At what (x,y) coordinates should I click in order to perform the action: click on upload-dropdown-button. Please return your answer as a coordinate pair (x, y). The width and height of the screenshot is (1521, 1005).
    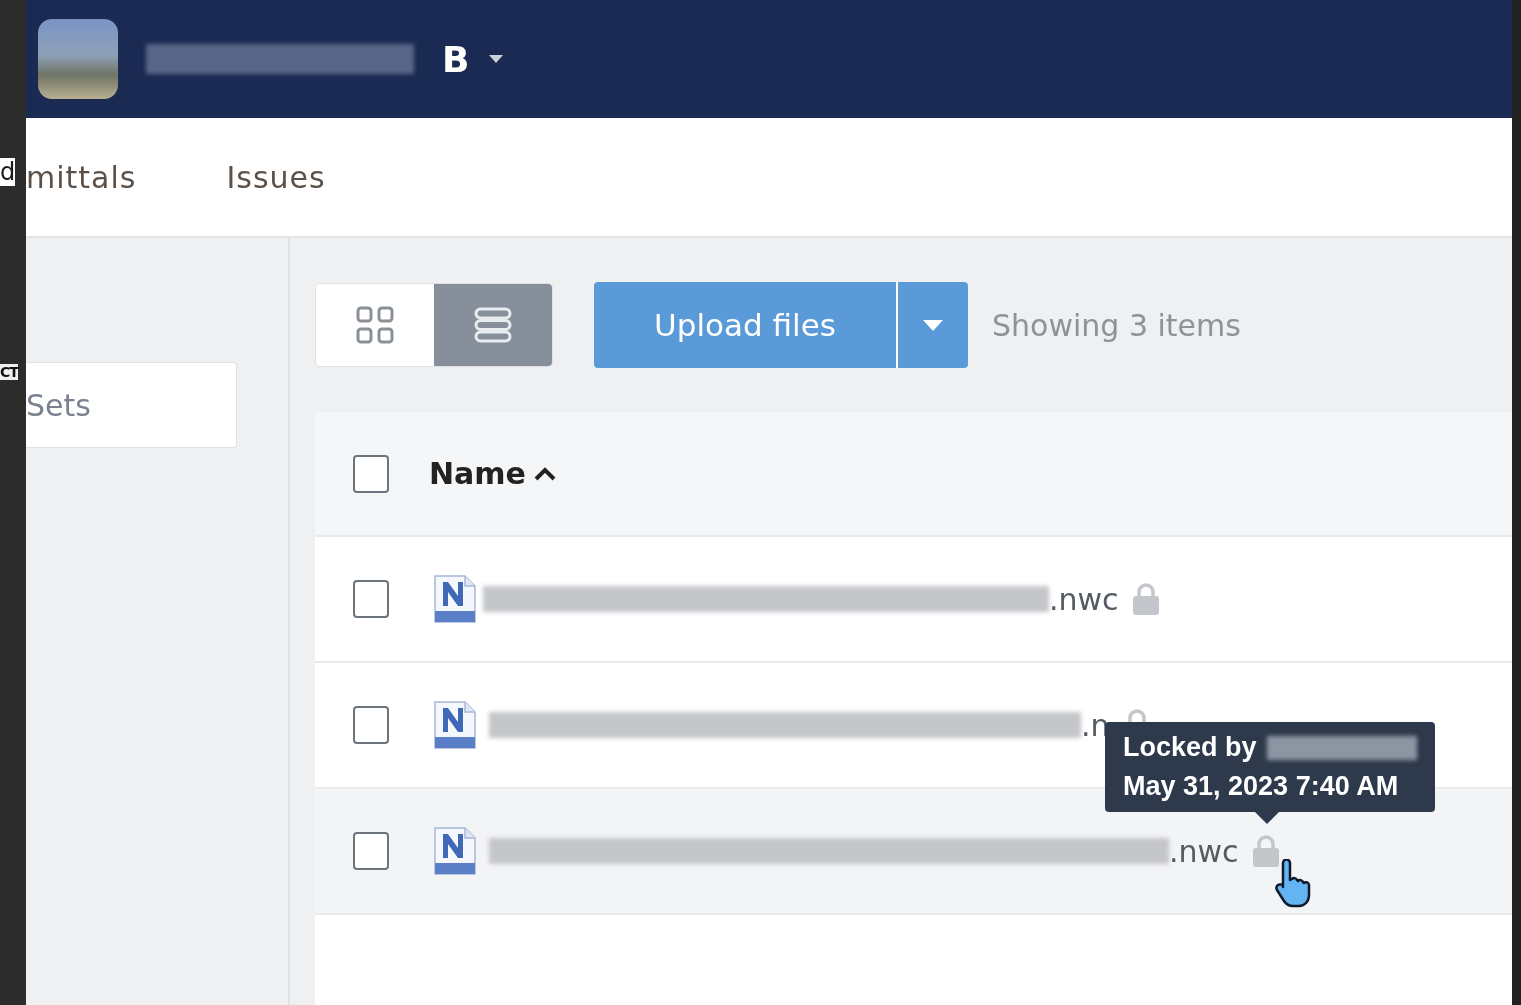
    Looking at the image, I should click on (932, 325).